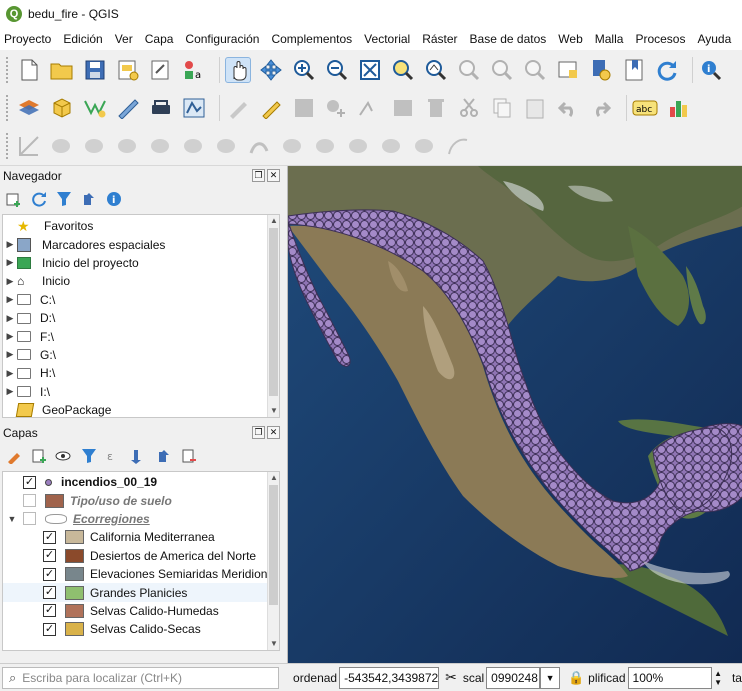 This screenshot has height=691, width=742. What do you see at coordinates (513, 677) in the screenshot?
I see `scale-field: 0990248` at bounding box center [513, 677].